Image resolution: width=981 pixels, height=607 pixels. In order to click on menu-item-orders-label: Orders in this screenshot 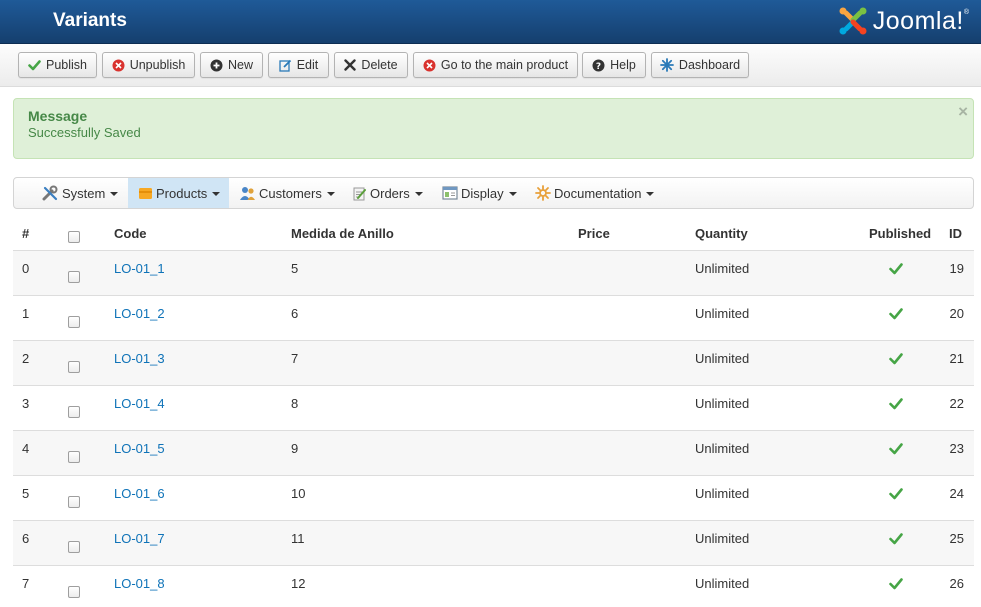, I will do `click(390, 193)`.